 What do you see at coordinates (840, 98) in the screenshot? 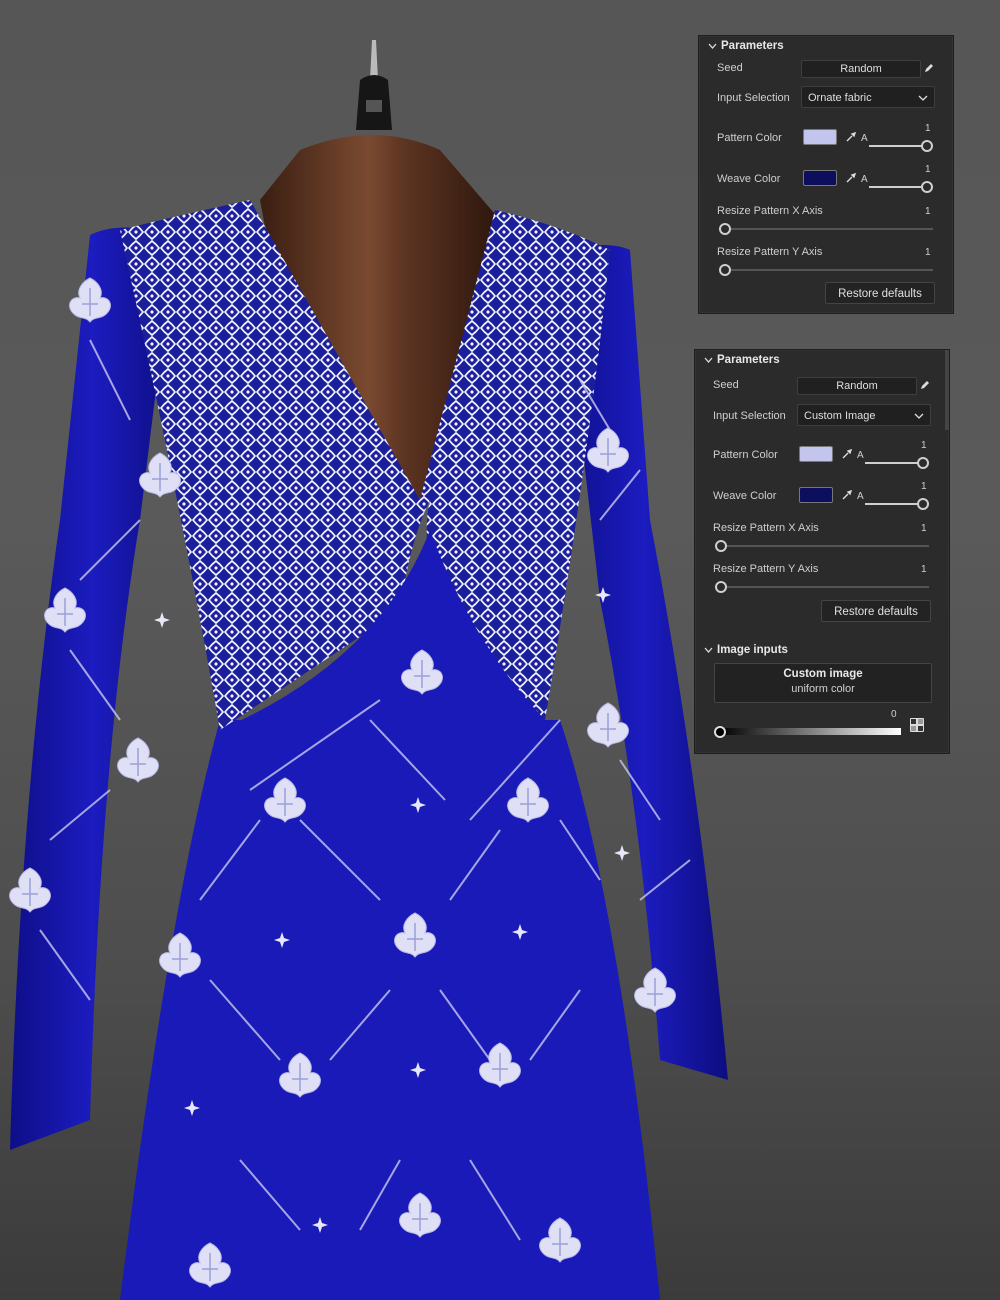
I see `input-selection-value: Ornate fabric` at bounding box center [840, 98].